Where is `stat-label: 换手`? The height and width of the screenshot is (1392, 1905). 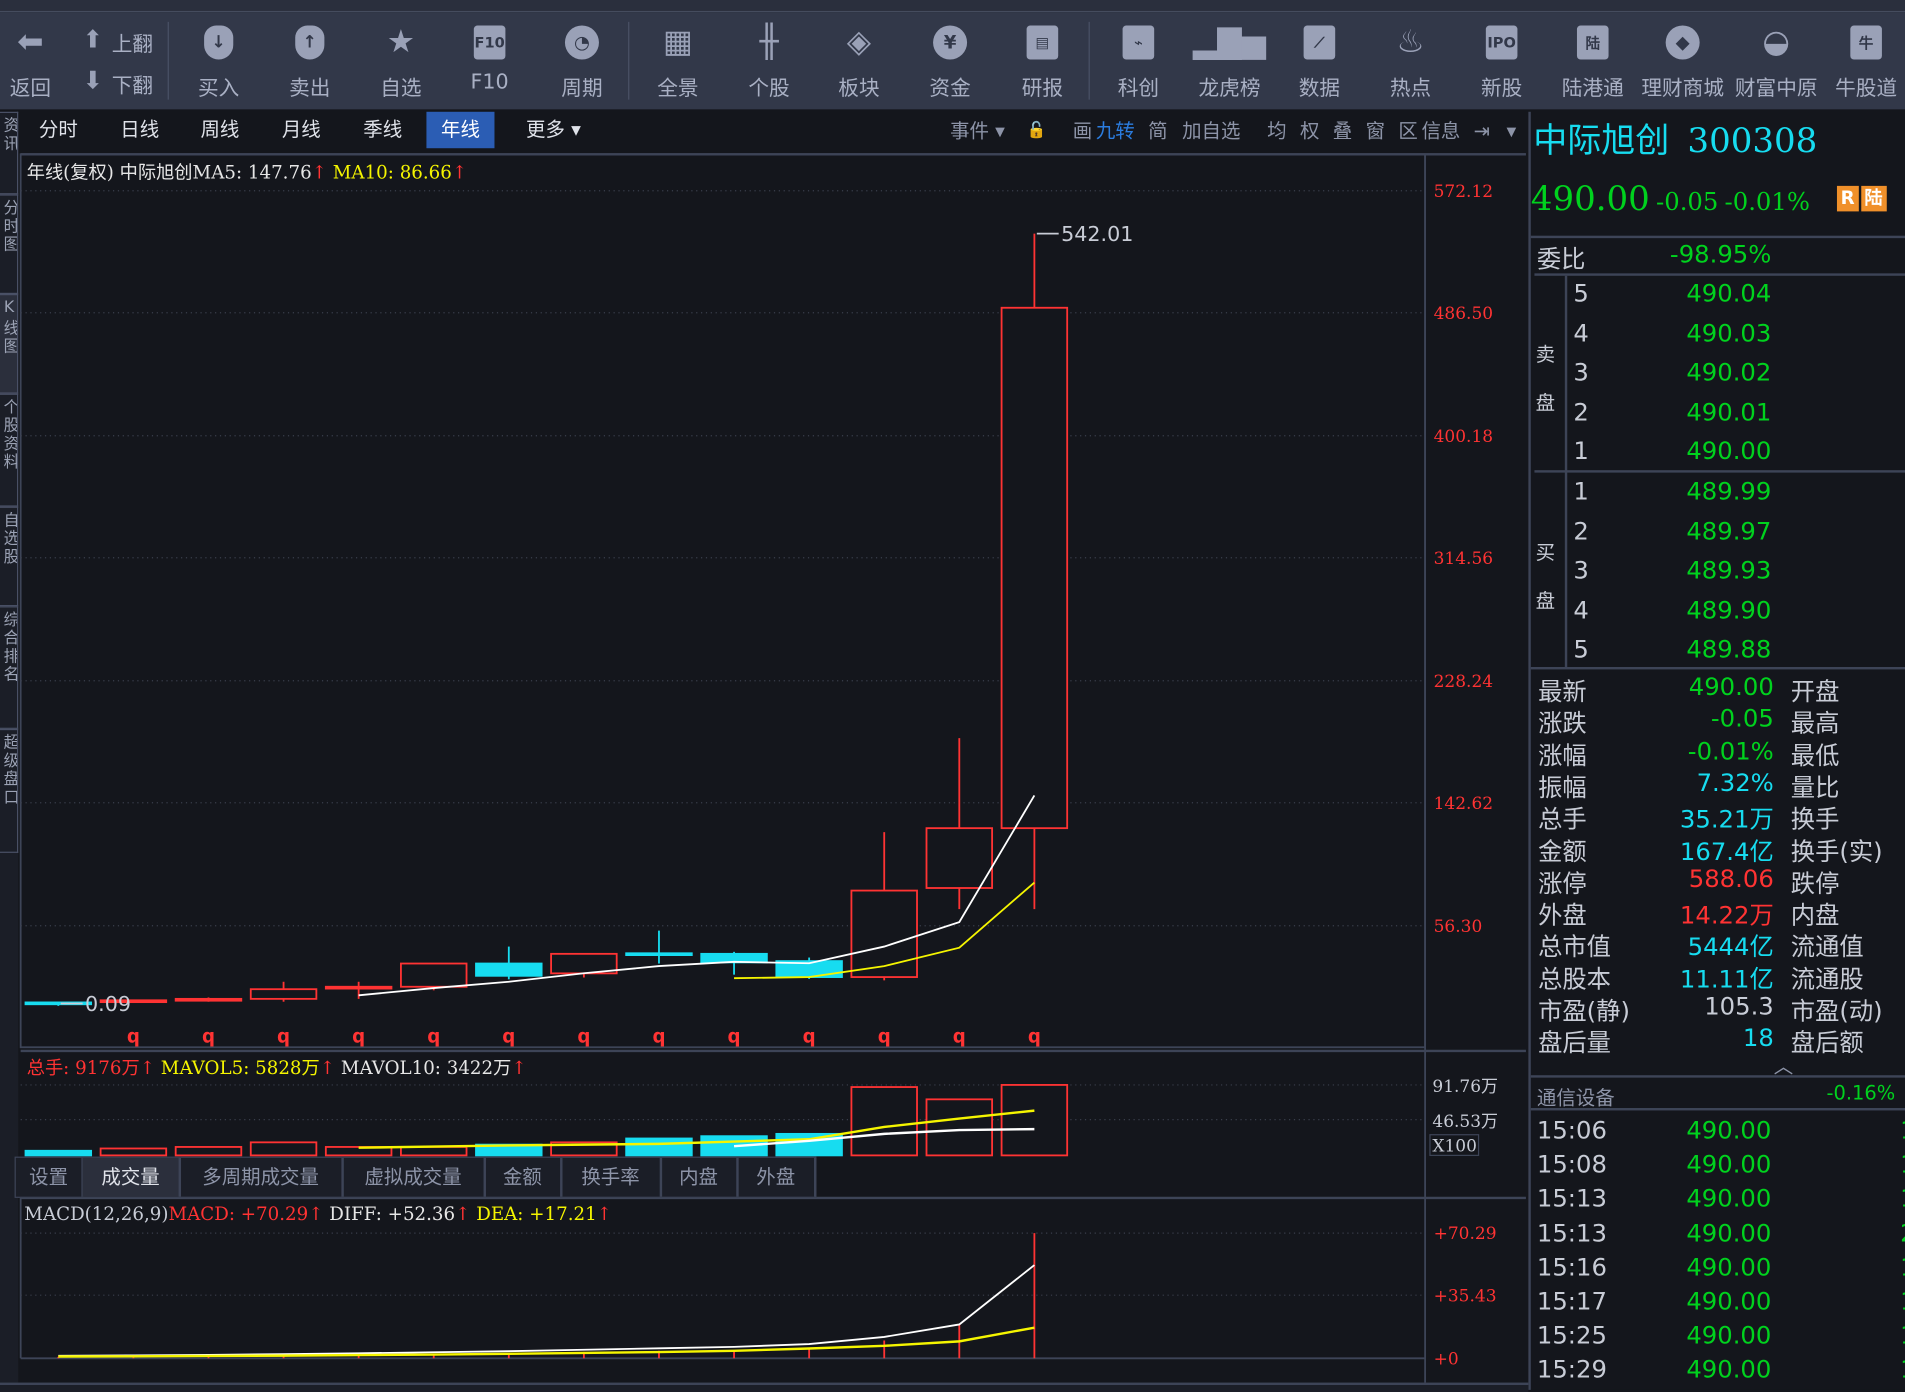 stat-label: 换手 is located at coordinates (1815, 819).